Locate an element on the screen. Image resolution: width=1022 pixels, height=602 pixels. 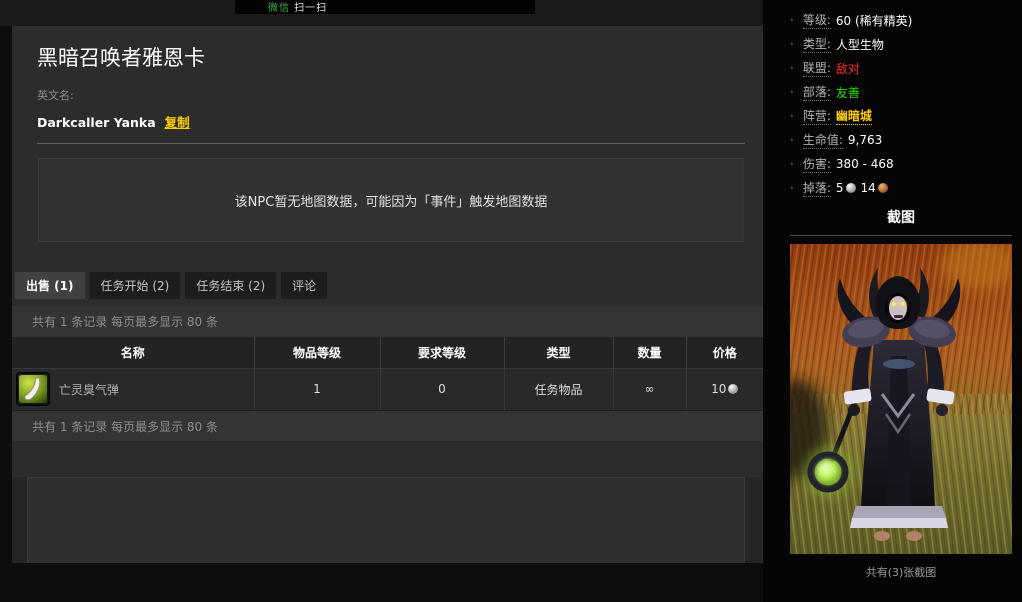
stat-label: 部落: is located at coordinates (816, 93).